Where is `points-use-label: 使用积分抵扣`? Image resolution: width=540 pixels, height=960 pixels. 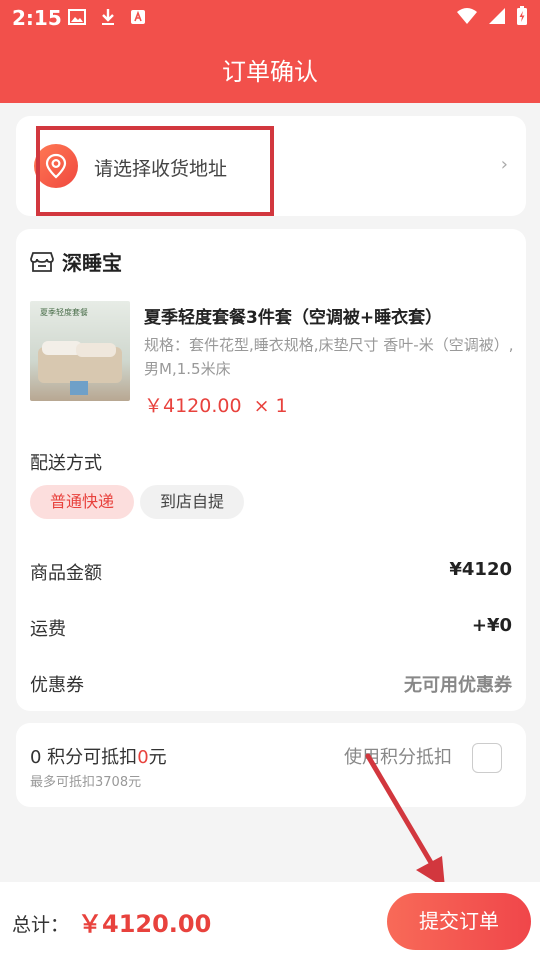 points-use-label: 使用积分抵扣 is located at coordinates (398, 757).